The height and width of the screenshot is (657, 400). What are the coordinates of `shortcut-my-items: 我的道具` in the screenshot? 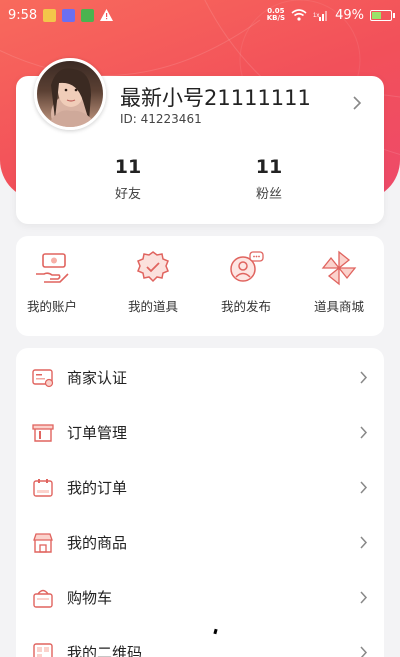 It's located at (153, 281).